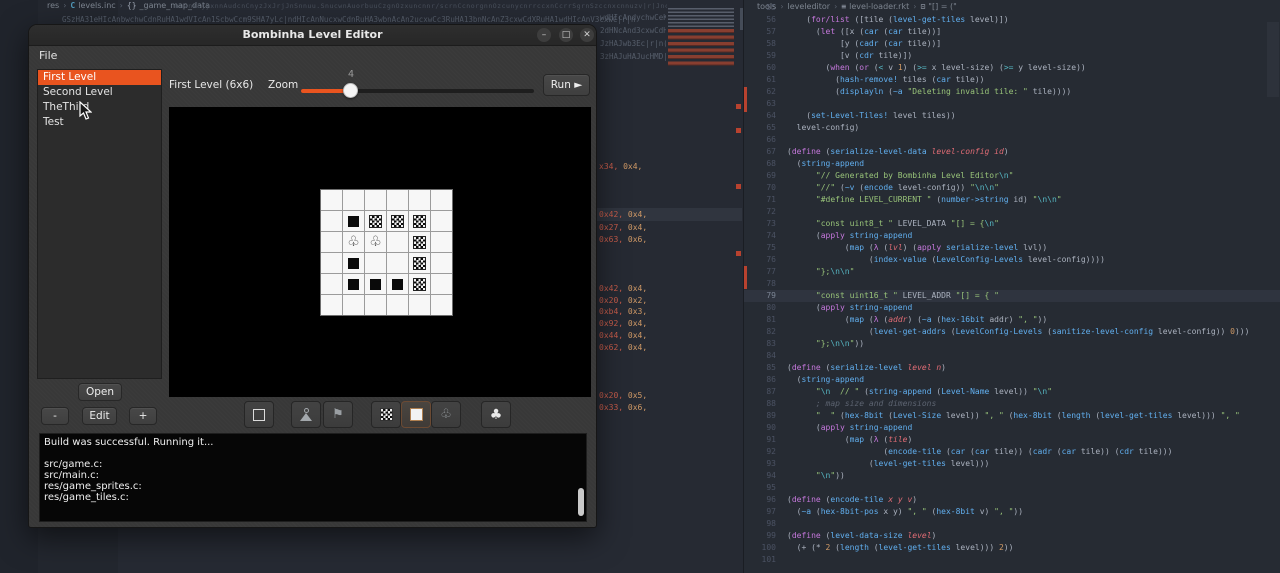 Image resolution: width=1280 pixels, height=573 pixels. Describe the element at coordinates (544, 35) in the screenshot. I see `minimize-button: –` at that location.